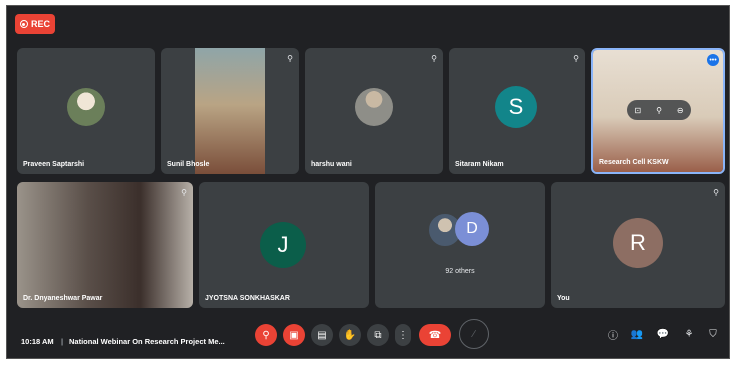  Describe the element at coordinates (40, 24) in the screenshot. I see `recording-label: REC` at that location.